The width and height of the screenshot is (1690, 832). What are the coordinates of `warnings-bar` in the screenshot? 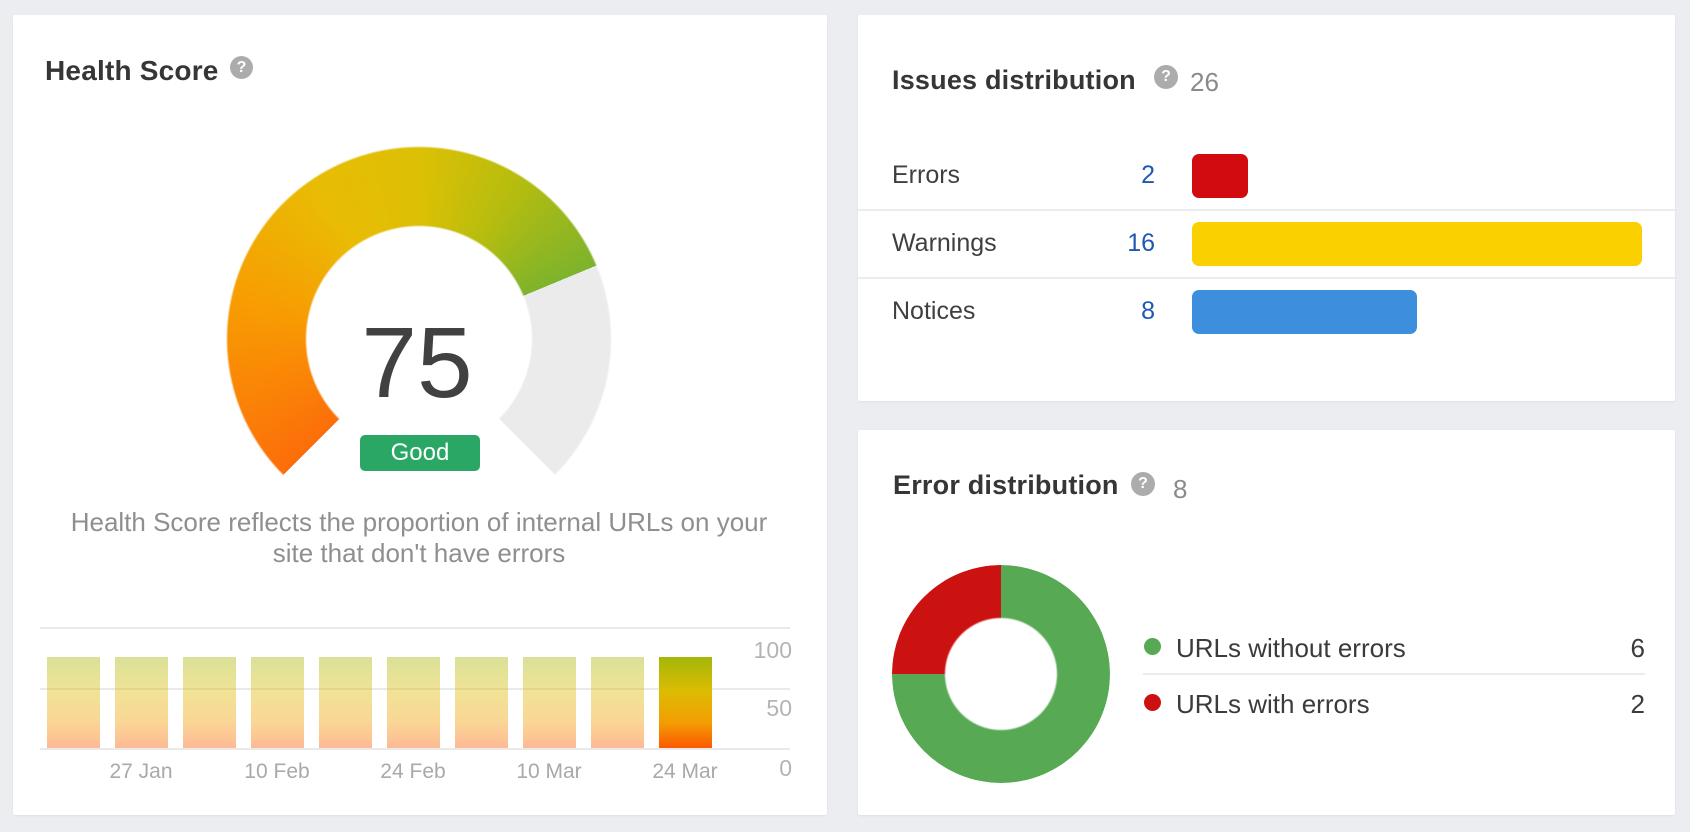 It's located at (1417, 244).